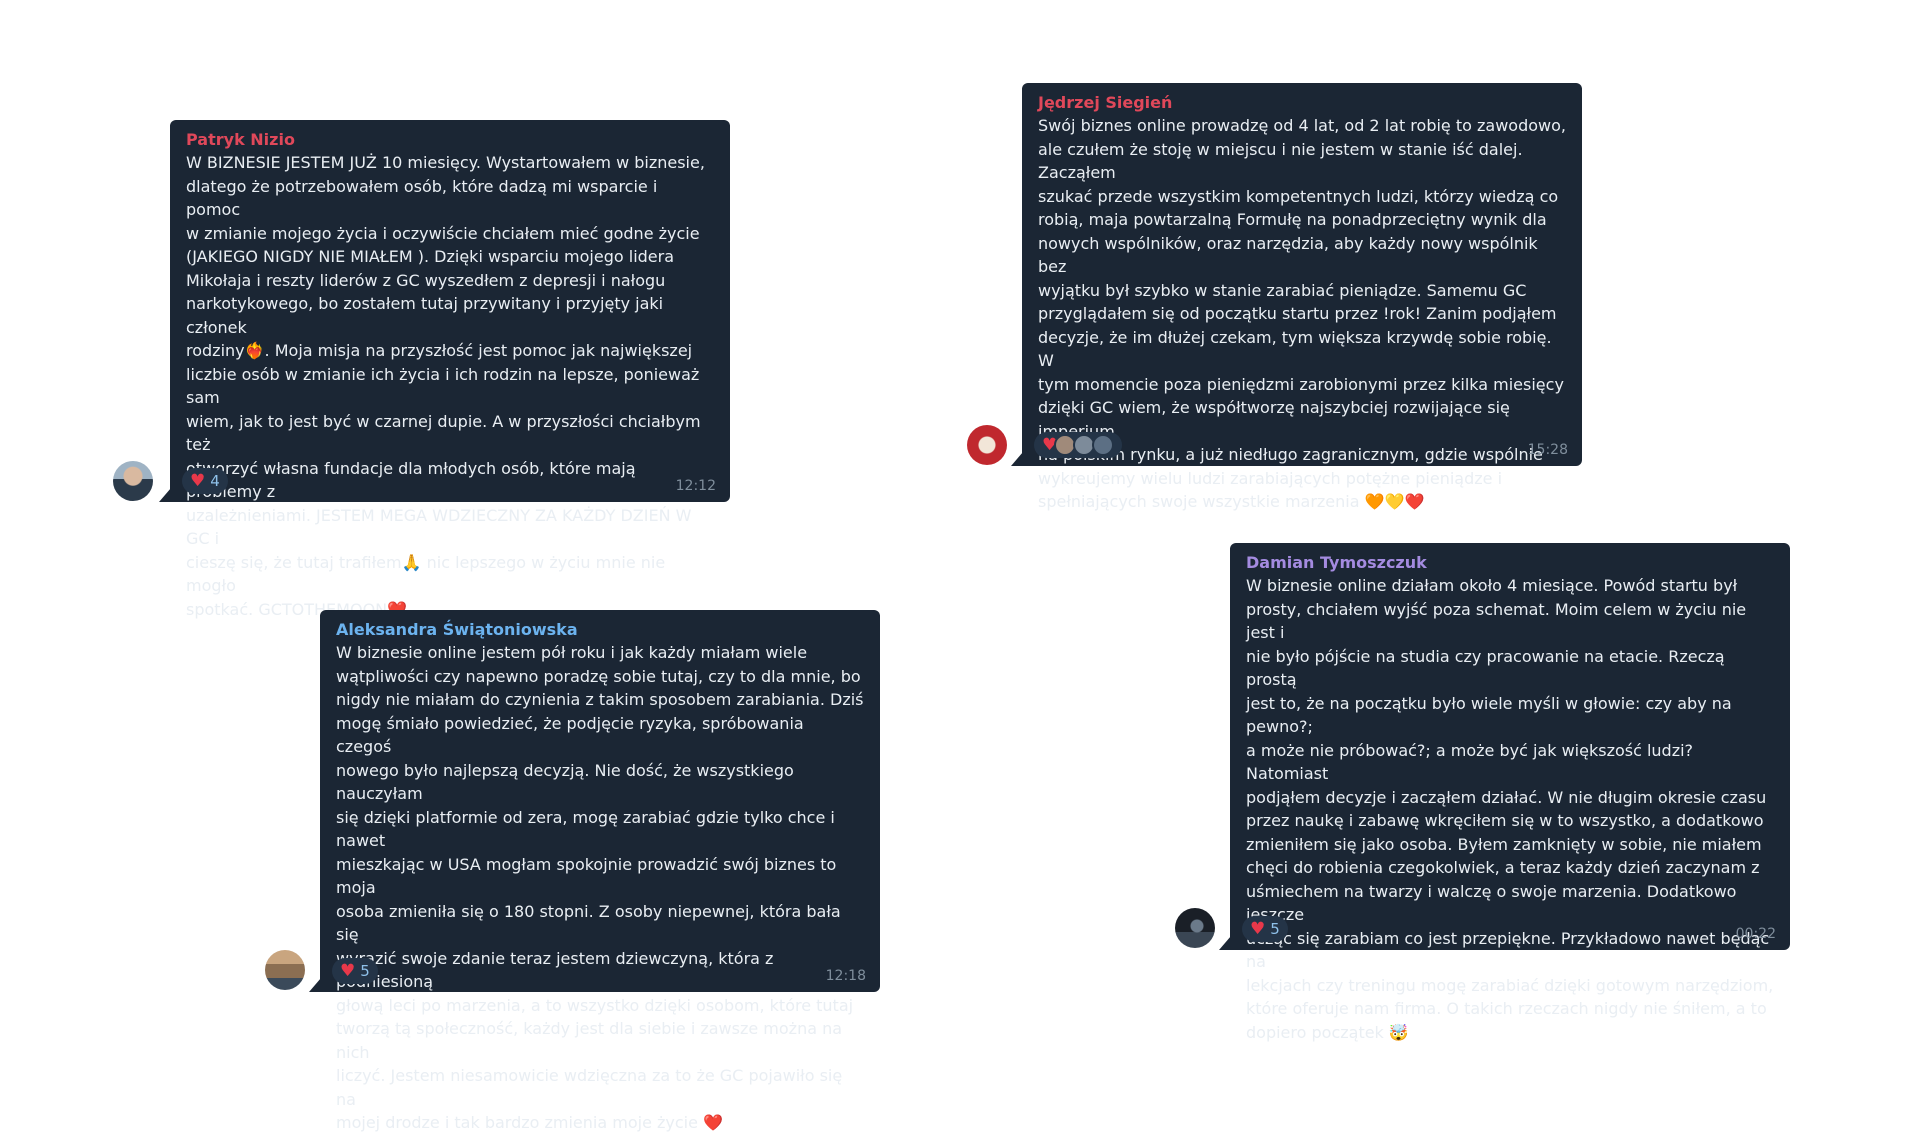 This screenshot has width=1920, height=1135. What do you see at coordinates (133, 481) in the screenshot?
I see `avatar-patryk` at bounding box center [133, 481].